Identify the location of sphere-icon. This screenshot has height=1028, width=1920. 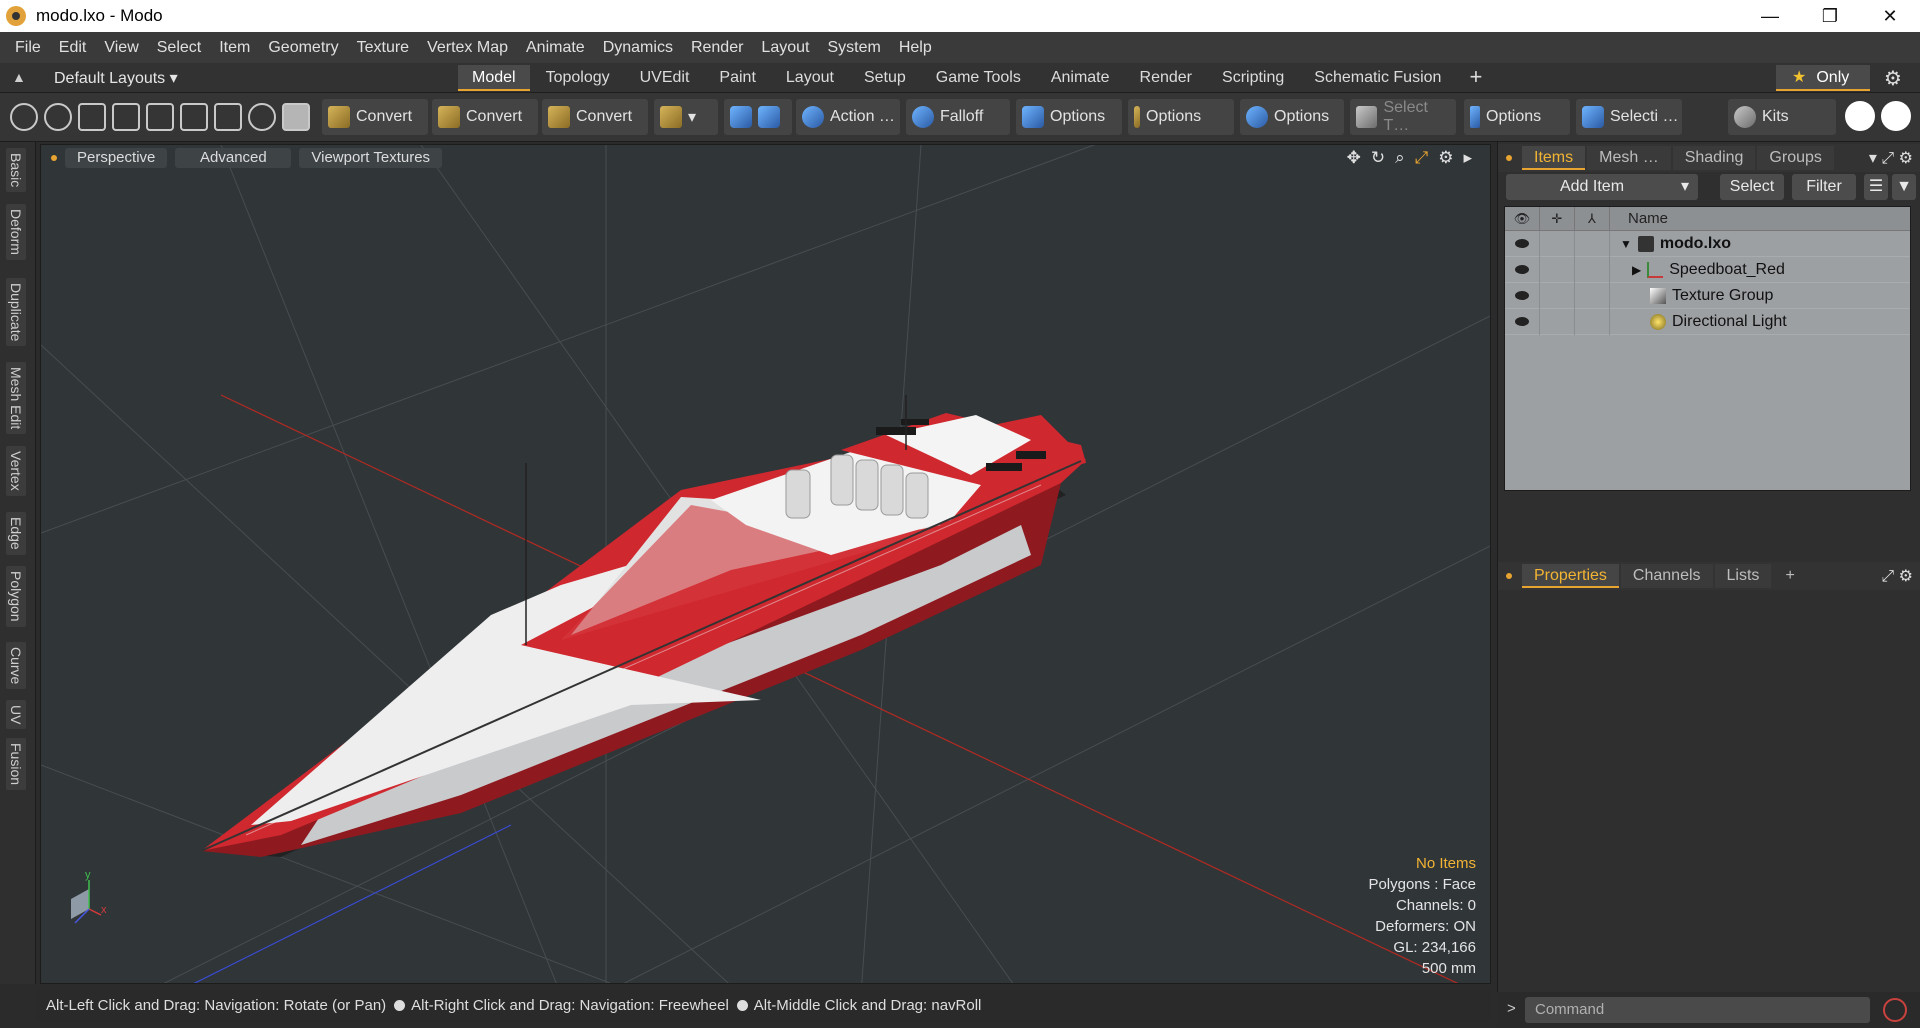
(58, 117).